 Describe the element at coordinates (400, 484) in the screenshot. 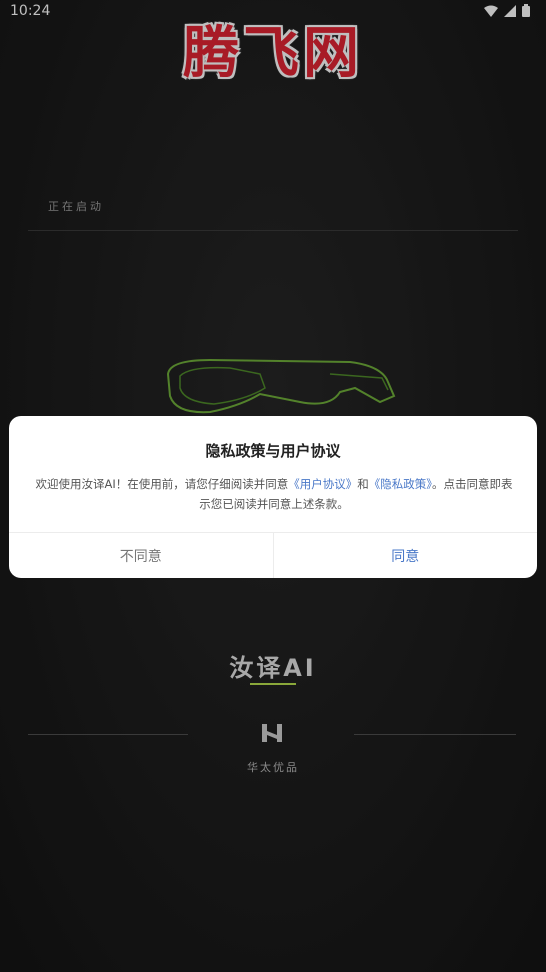

I see `privacy-policy-link: 《隐私政策》` at that location.